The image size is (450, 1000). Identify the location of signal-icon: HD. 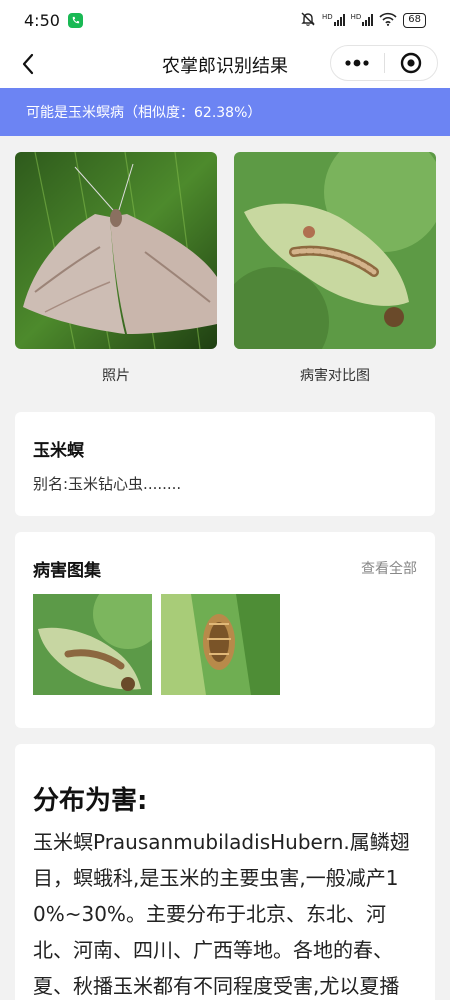
(333, 20).